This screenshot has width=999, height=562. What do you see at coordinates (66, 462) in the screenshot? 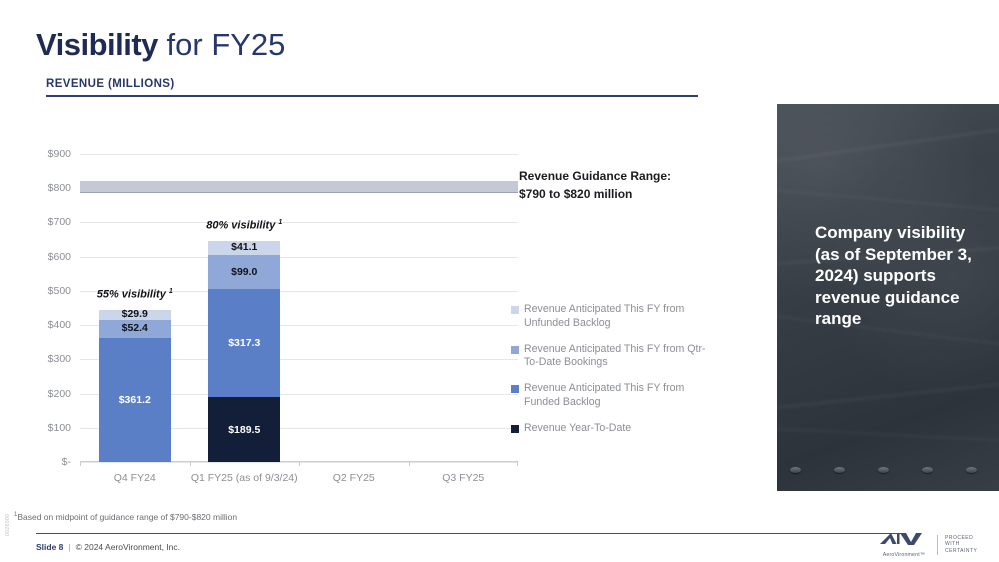
I see `y-axis-tick-label: $-` at bounding box center [66, 462].